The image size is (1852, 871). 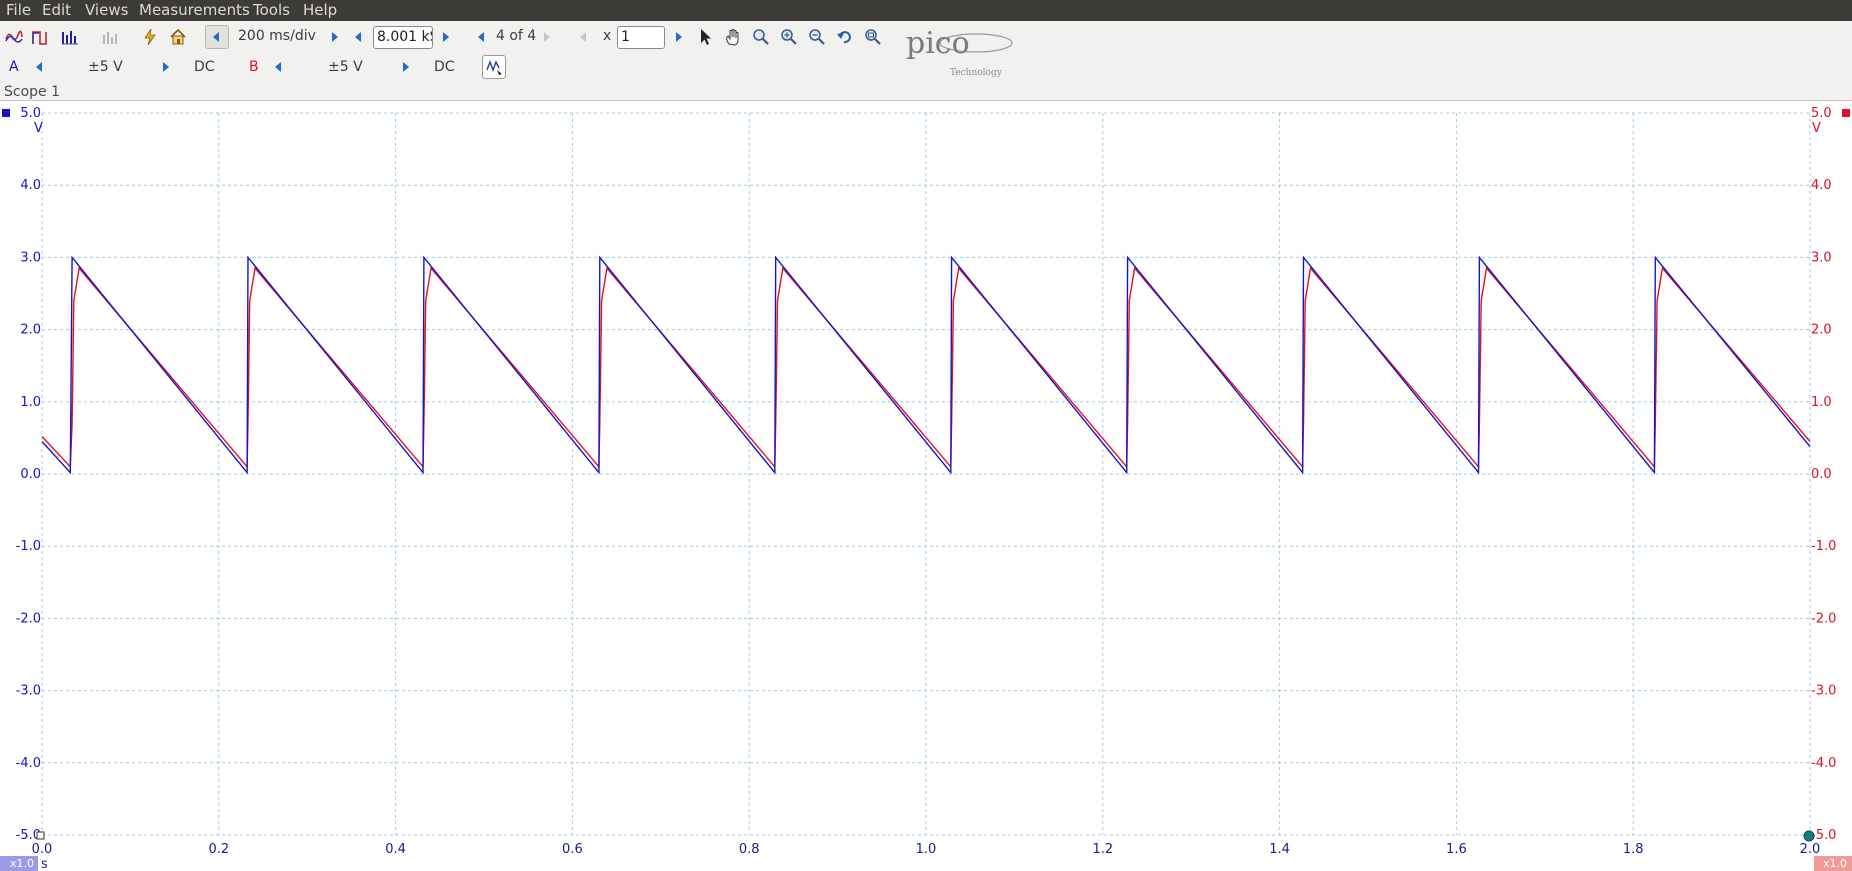 I want to click on y-tick-label-a: -2.0, so click(x=28, y=618).